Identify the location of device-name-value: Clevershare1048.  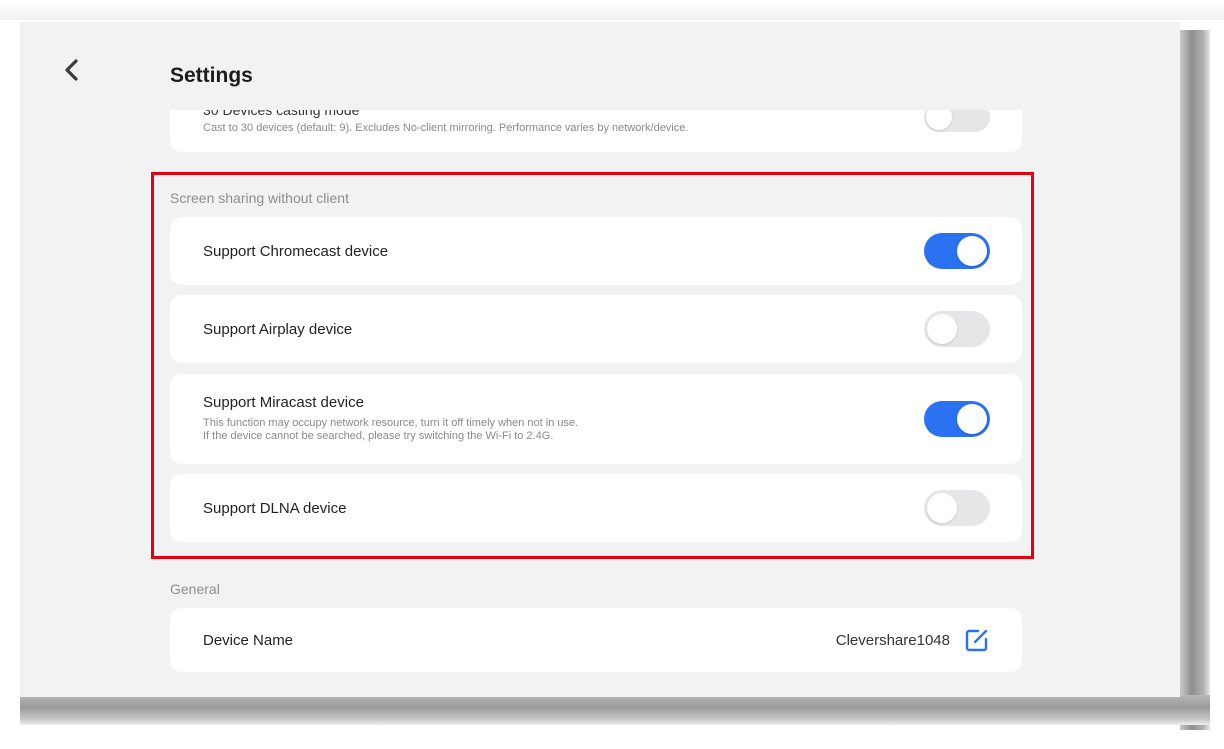
(892, 640).